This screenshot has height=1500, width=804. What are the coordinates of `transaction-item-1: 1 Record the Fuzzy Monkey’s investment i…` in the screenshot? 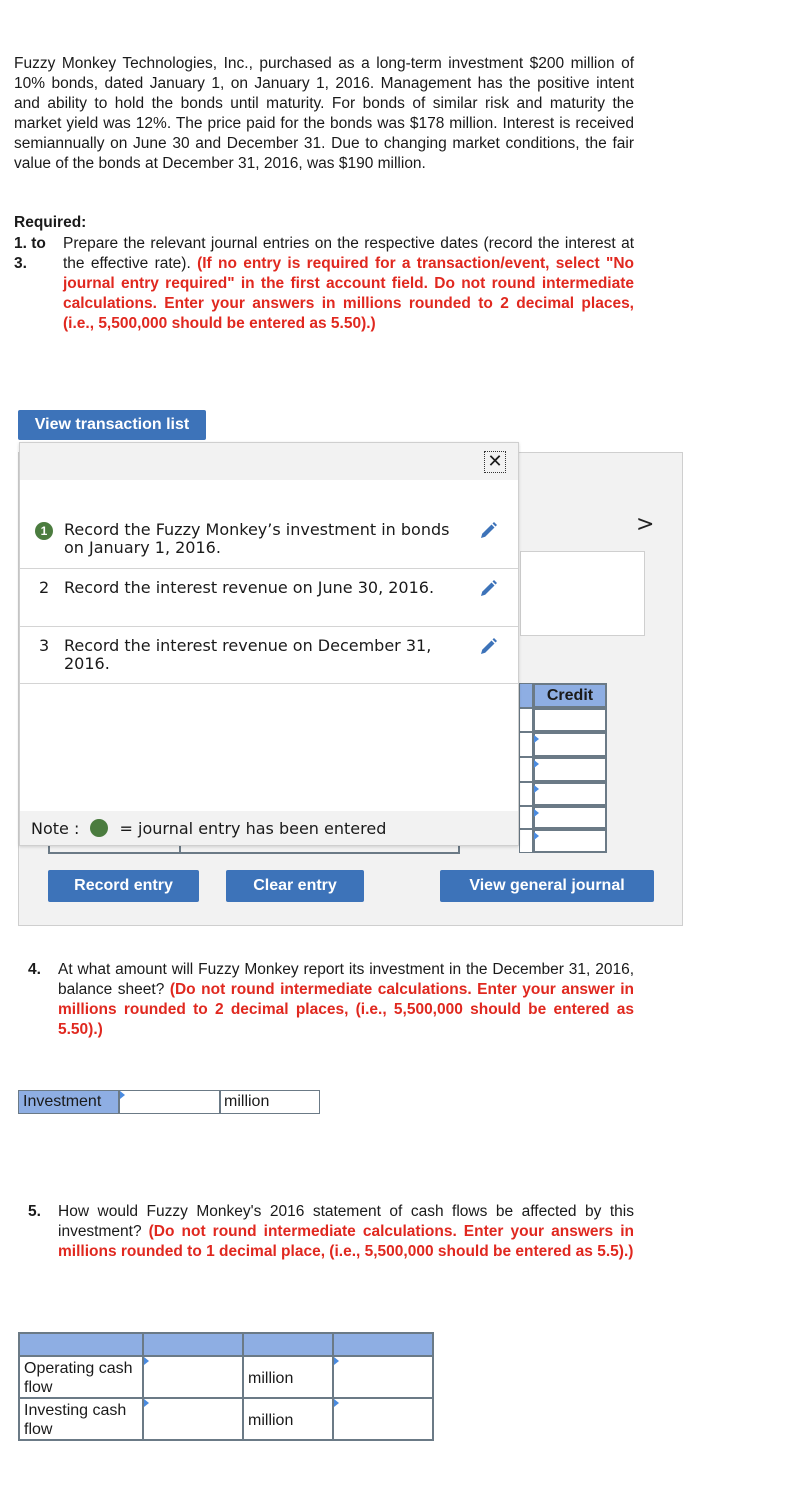 It's located at (269, 545).